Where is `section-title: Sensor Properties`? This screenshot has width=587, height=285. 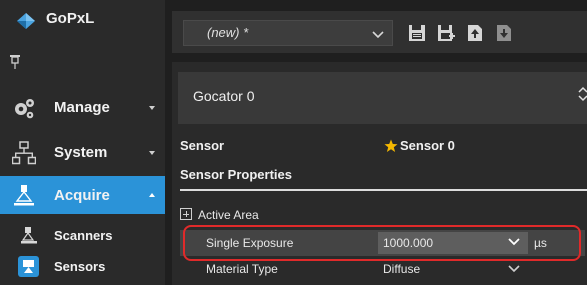 section-title: Sensor Properties is located at coordinates (236, 174).